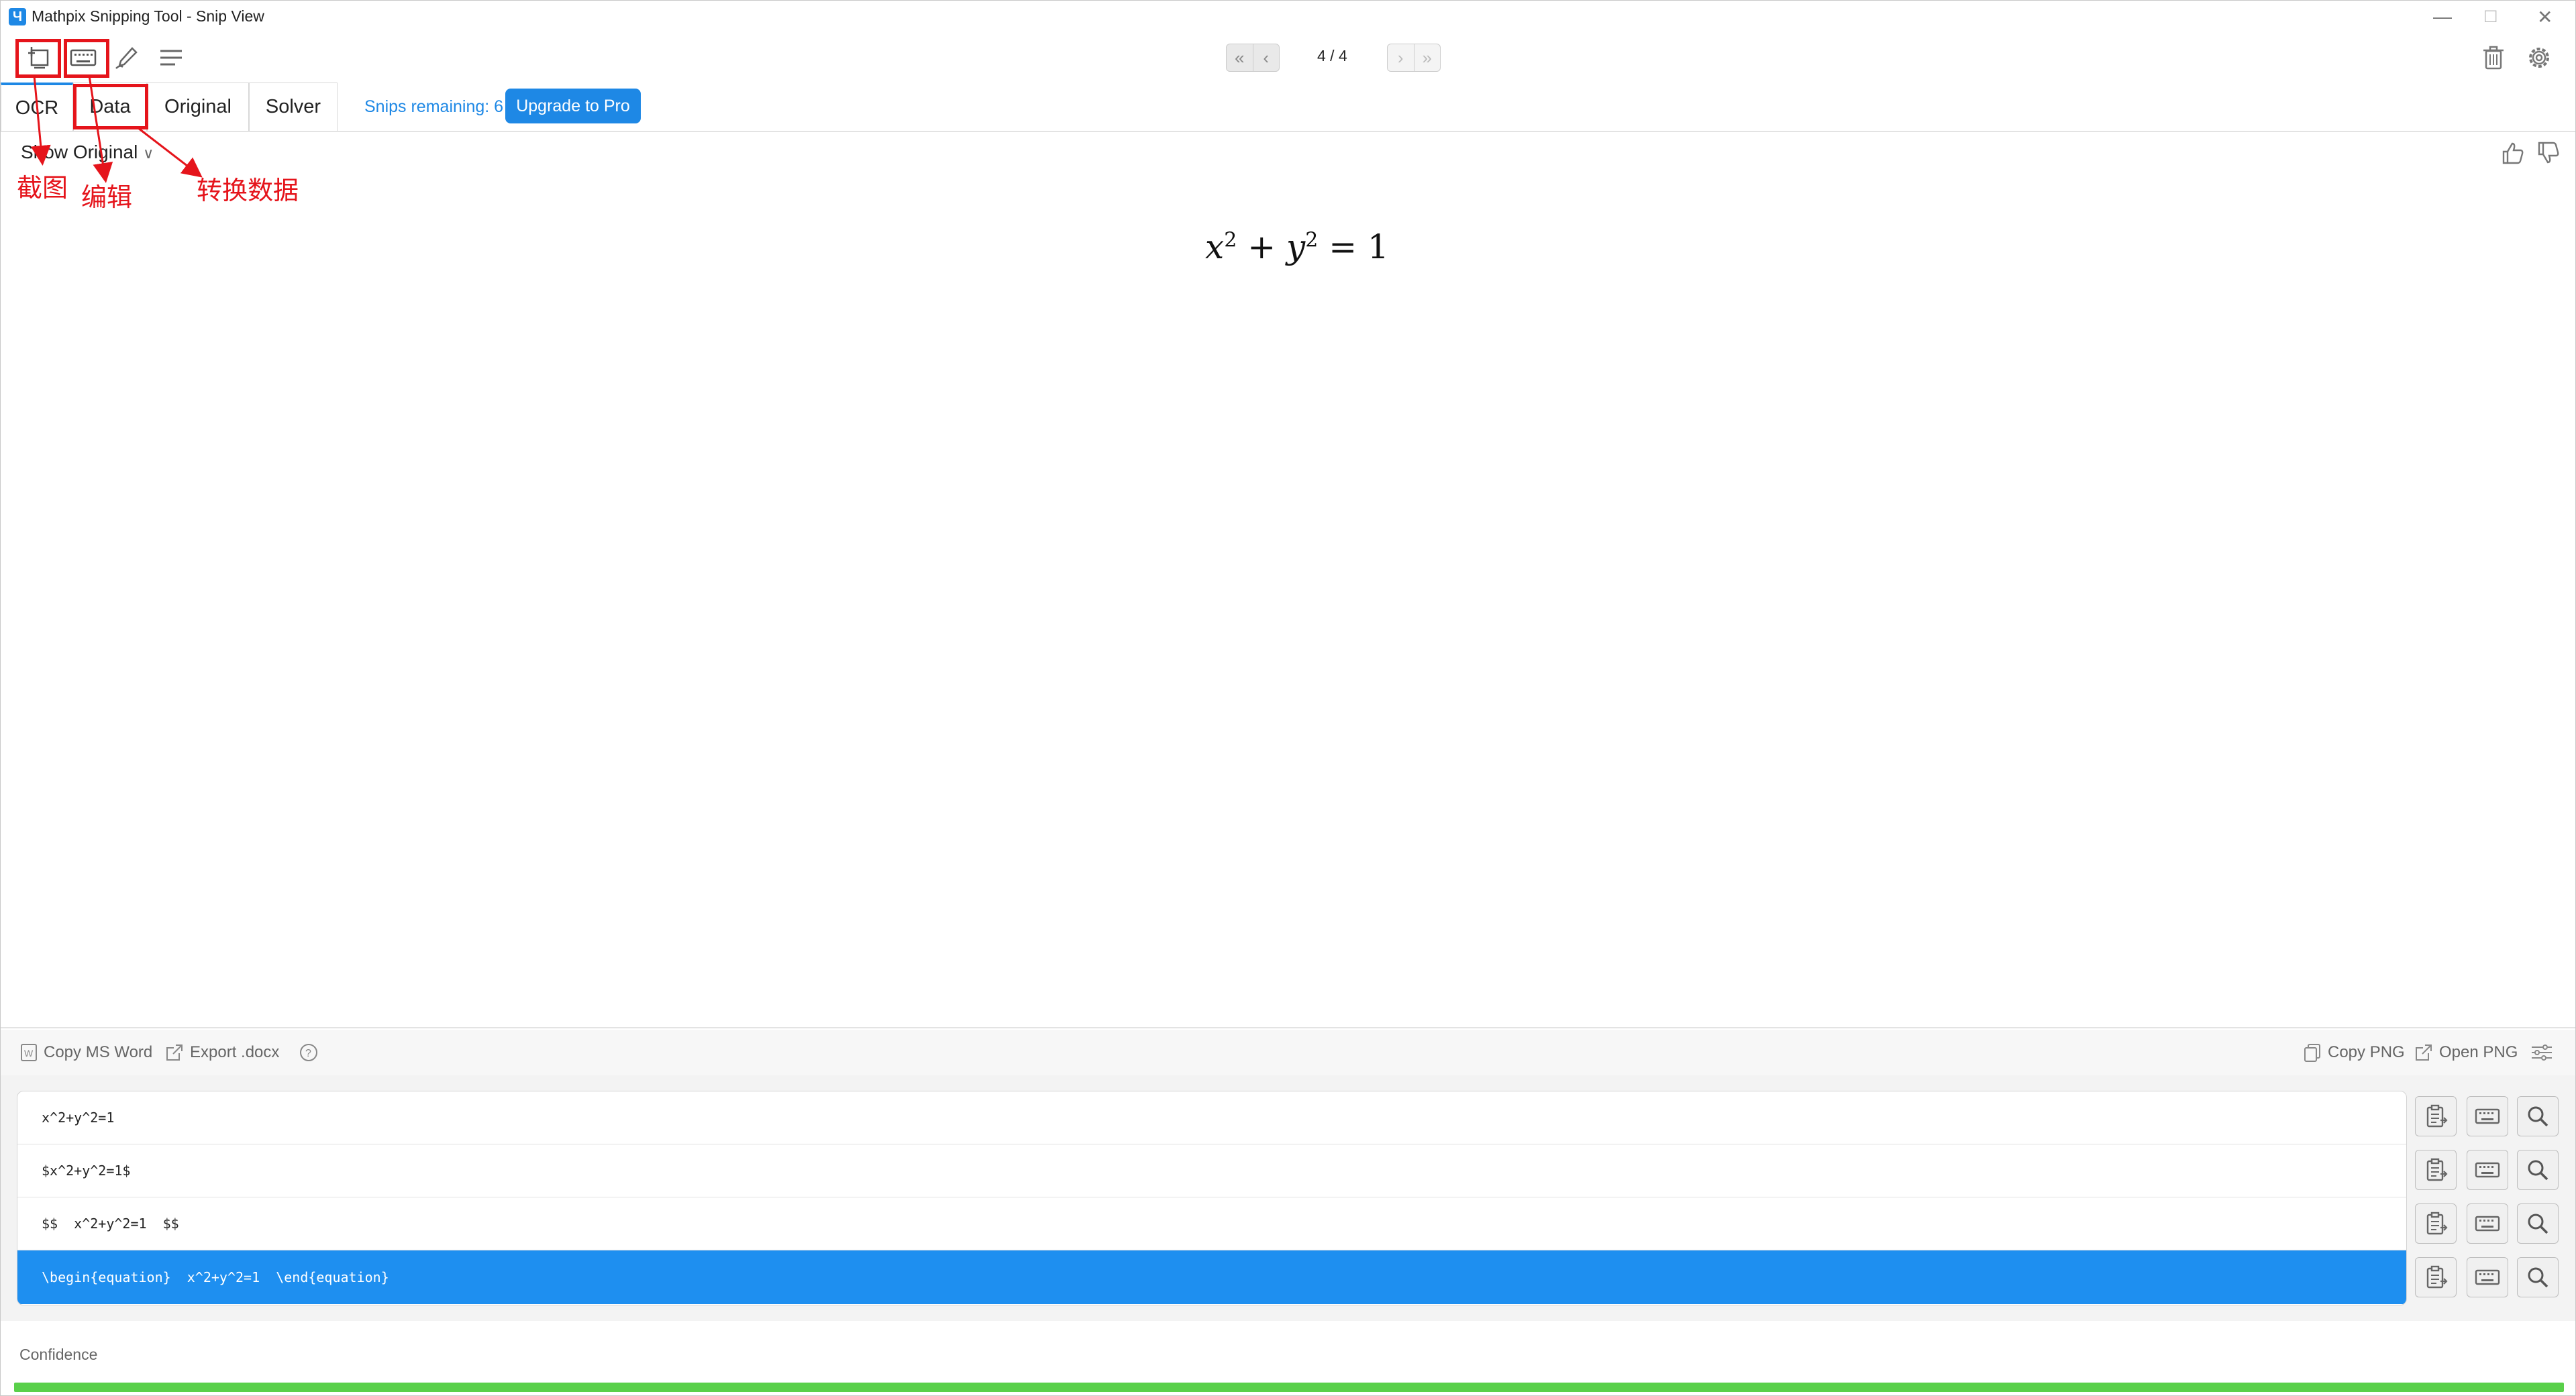 Image resolution: width=2576 pixels, height=1396 pixels. Describe the element at coordinates (1288, 131) in the screenshot. I see `tab-divider` at that location.